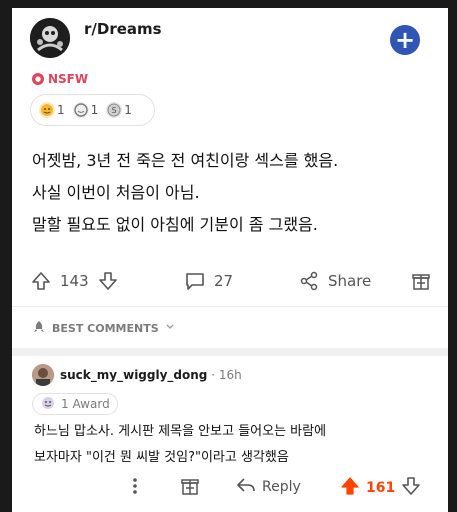 The height and width of the screenshot is (512, 457). I want to click on nsfw-label: NSFW, so click(68, 79).